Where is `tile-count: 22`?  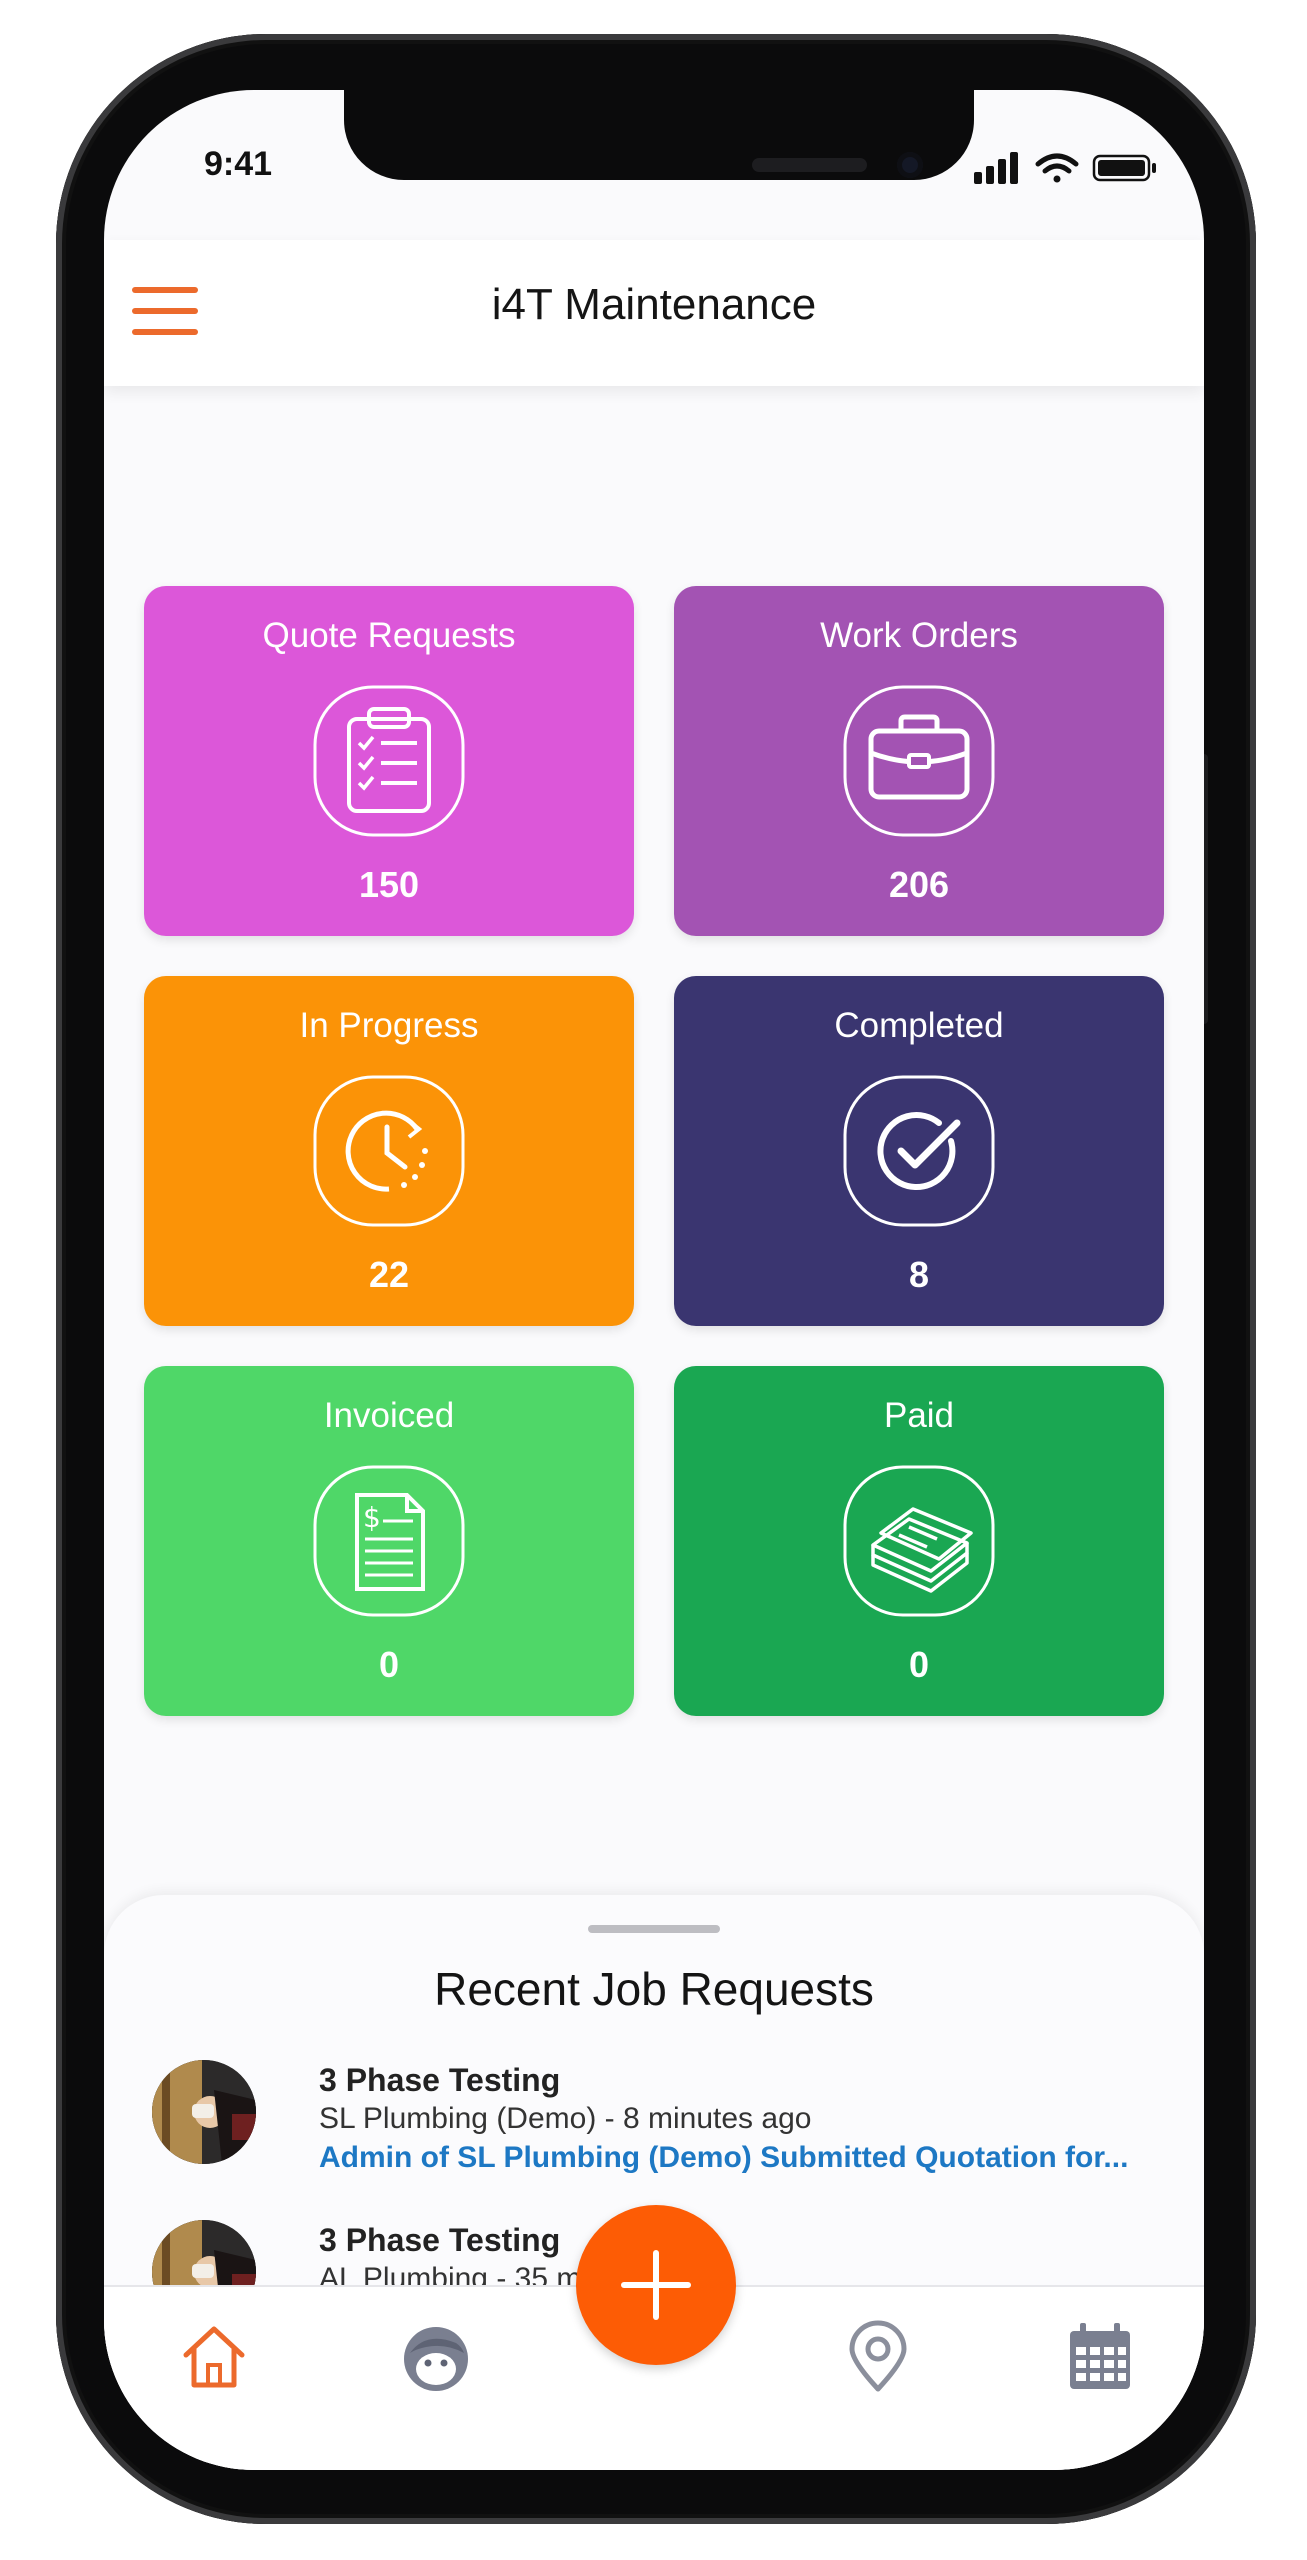 tile-count: 22 is located at coordinates (389, 1274).